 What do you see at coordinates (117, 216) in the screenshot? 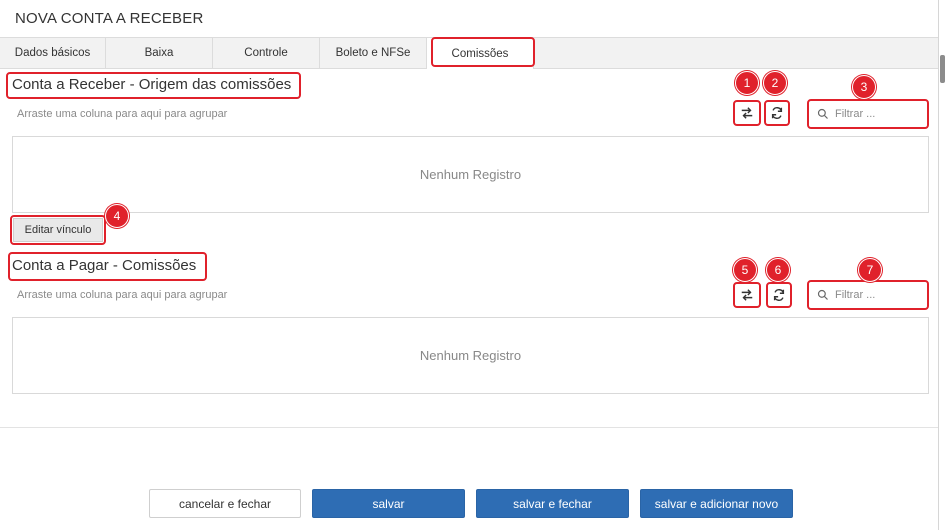
I see `annotation-badge-4: 4` at bounding box center [117, 216].